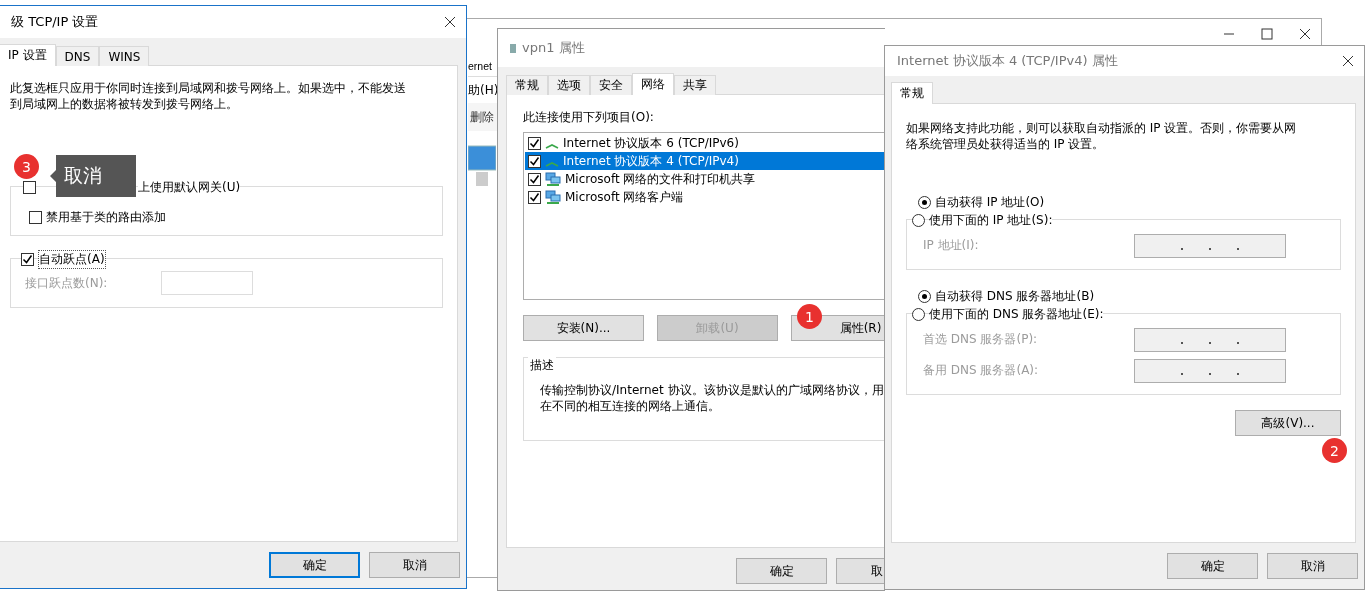 This screenshot has height=596, width=1366. Describe the element at coordinates (860, 571) in the screenshot. I see `dialog-button: 取` at that location.